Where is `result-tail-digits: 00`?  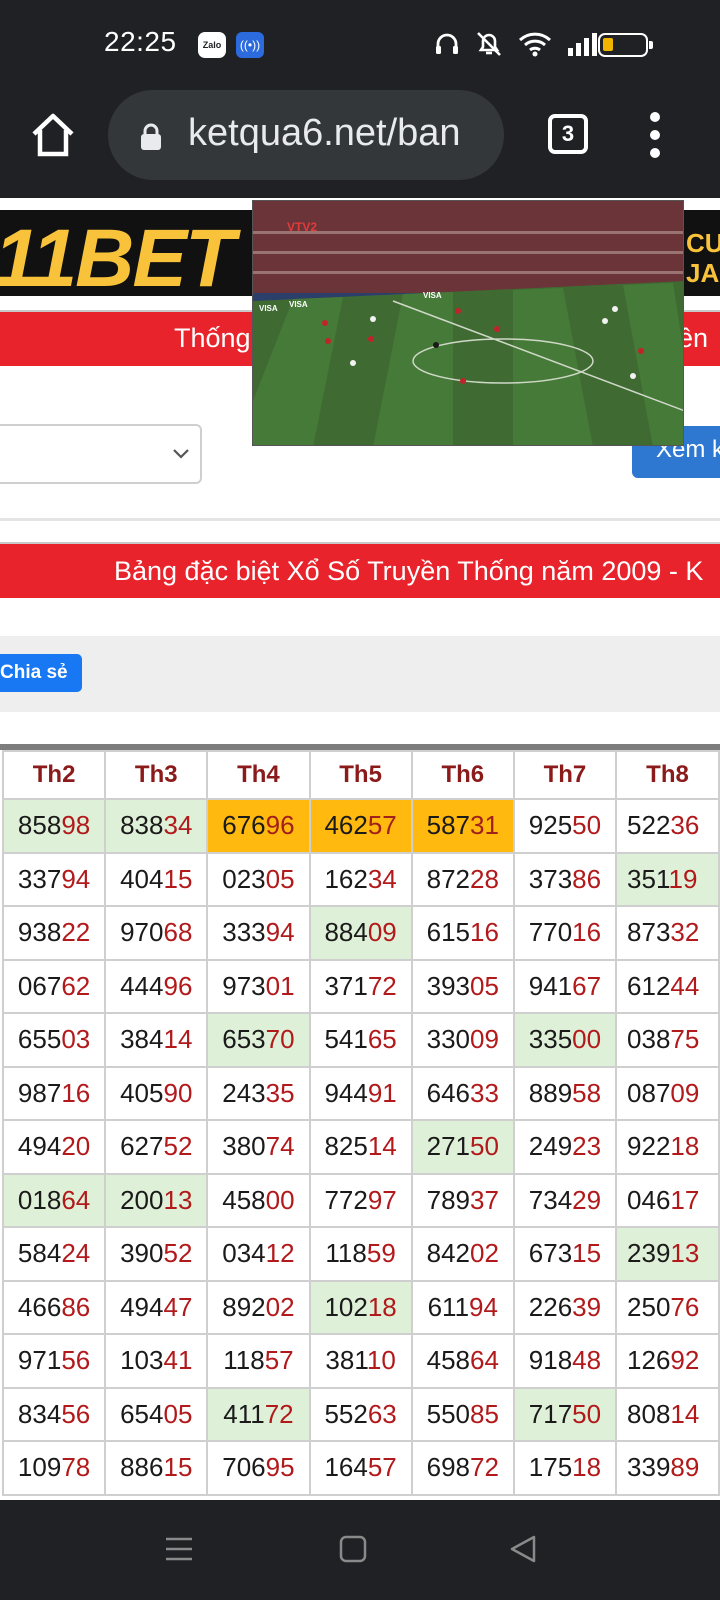 result-tail-digits: 00 is located at coordinates (280, 1199).